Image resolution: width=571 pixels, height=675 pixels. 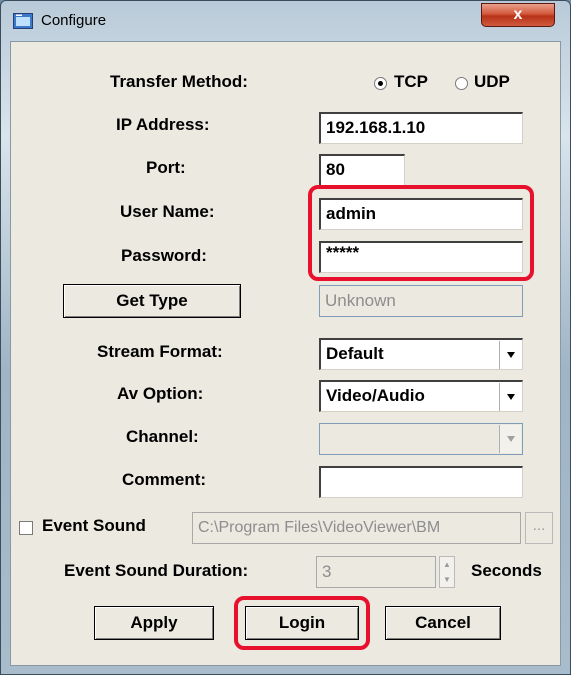 I want to click on av-option-label: Av Option:, so click(x=160, y=393).